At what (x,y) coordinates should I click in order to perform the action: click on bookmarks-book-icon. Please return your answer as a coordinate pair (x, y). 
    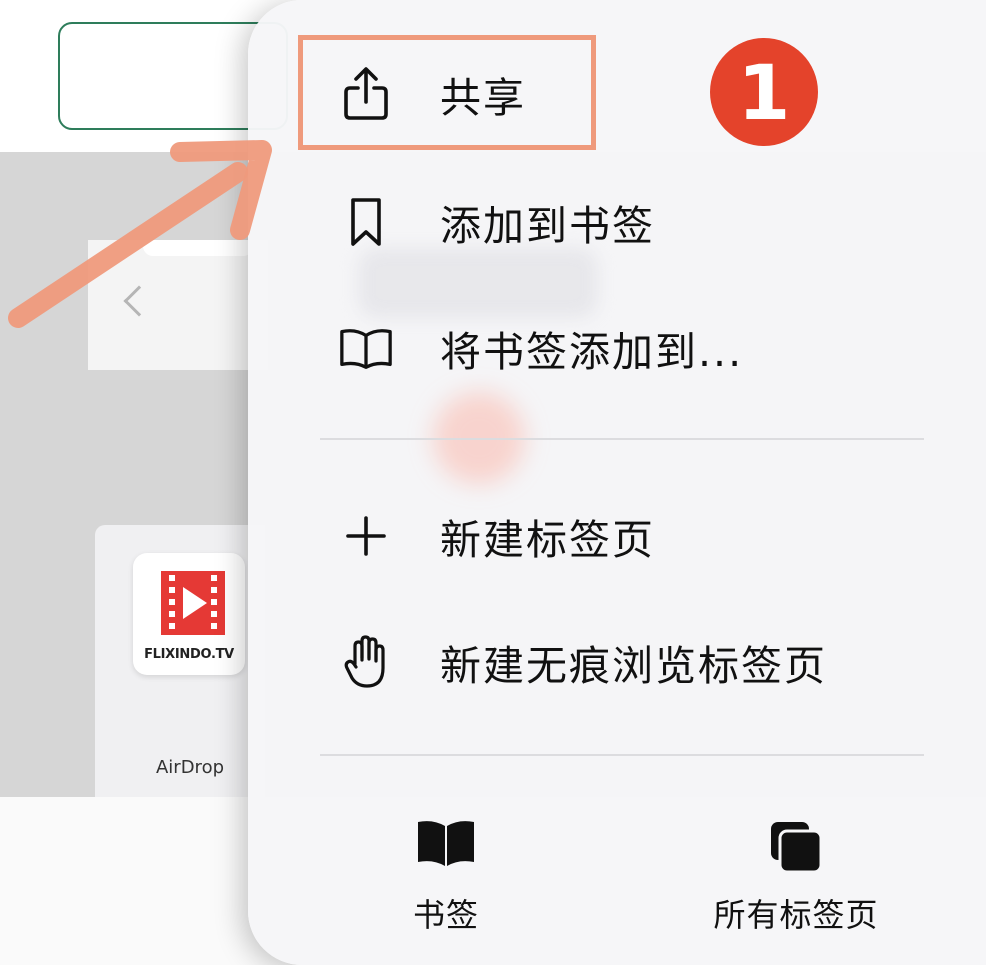
    Looking at the image, I should click on (446, 846).